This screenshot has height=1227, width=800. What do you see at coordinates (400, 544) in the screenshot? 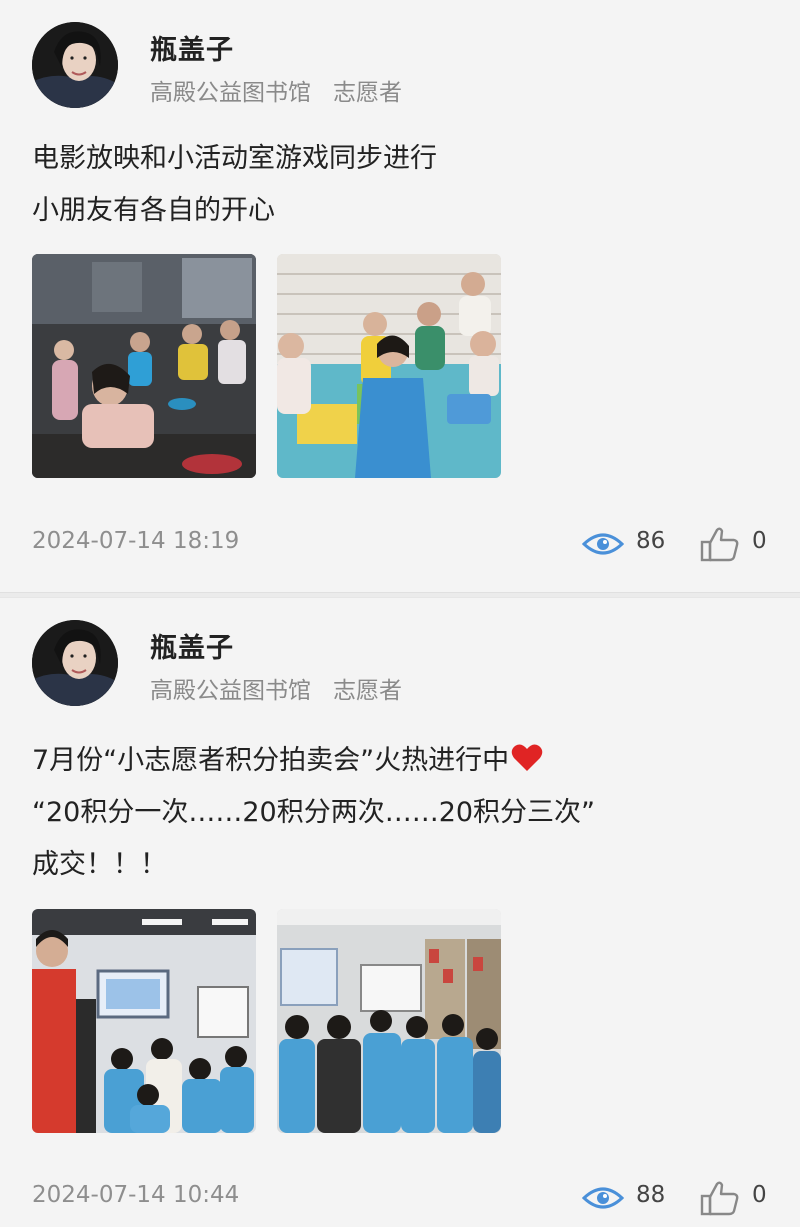
I see `post-footer: 2024-07-14 18:19 86 0` at bounding box center [400, 544].